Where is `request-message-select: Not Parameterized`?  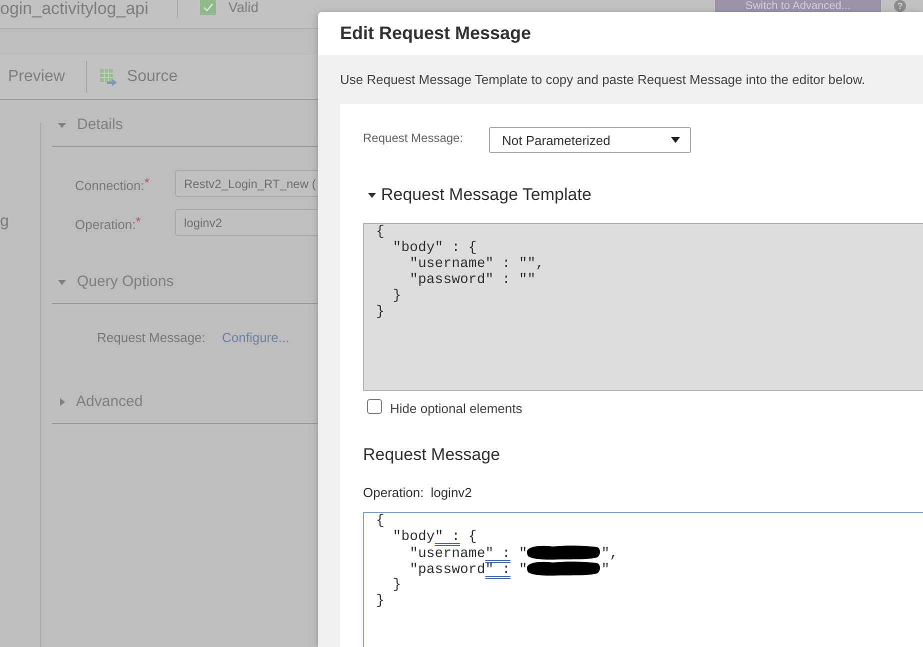 request-message-select: Not Parameterized is located at coordinates (590, 140).